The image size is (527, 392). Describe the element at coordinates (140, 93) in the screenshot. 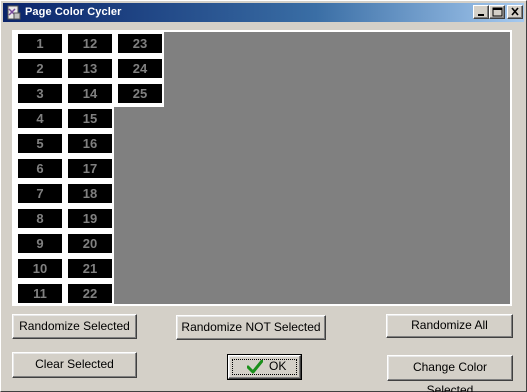

I see `page-chip-25: 25` at that location.